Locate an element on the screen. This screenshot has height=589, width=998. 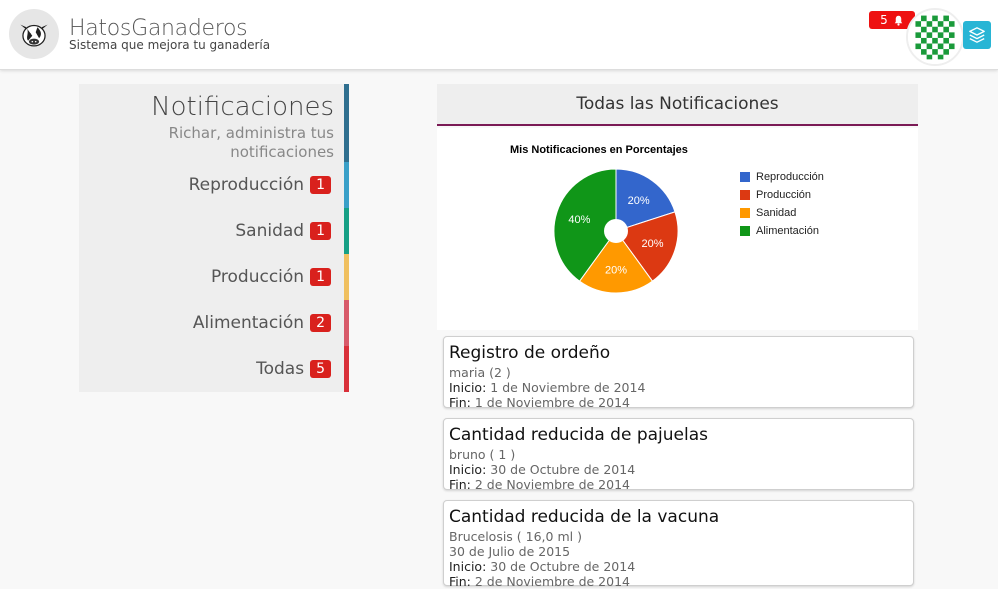
sidebar-item-reproduccion: Reproducción 1 is located at coordinates (211, 185).